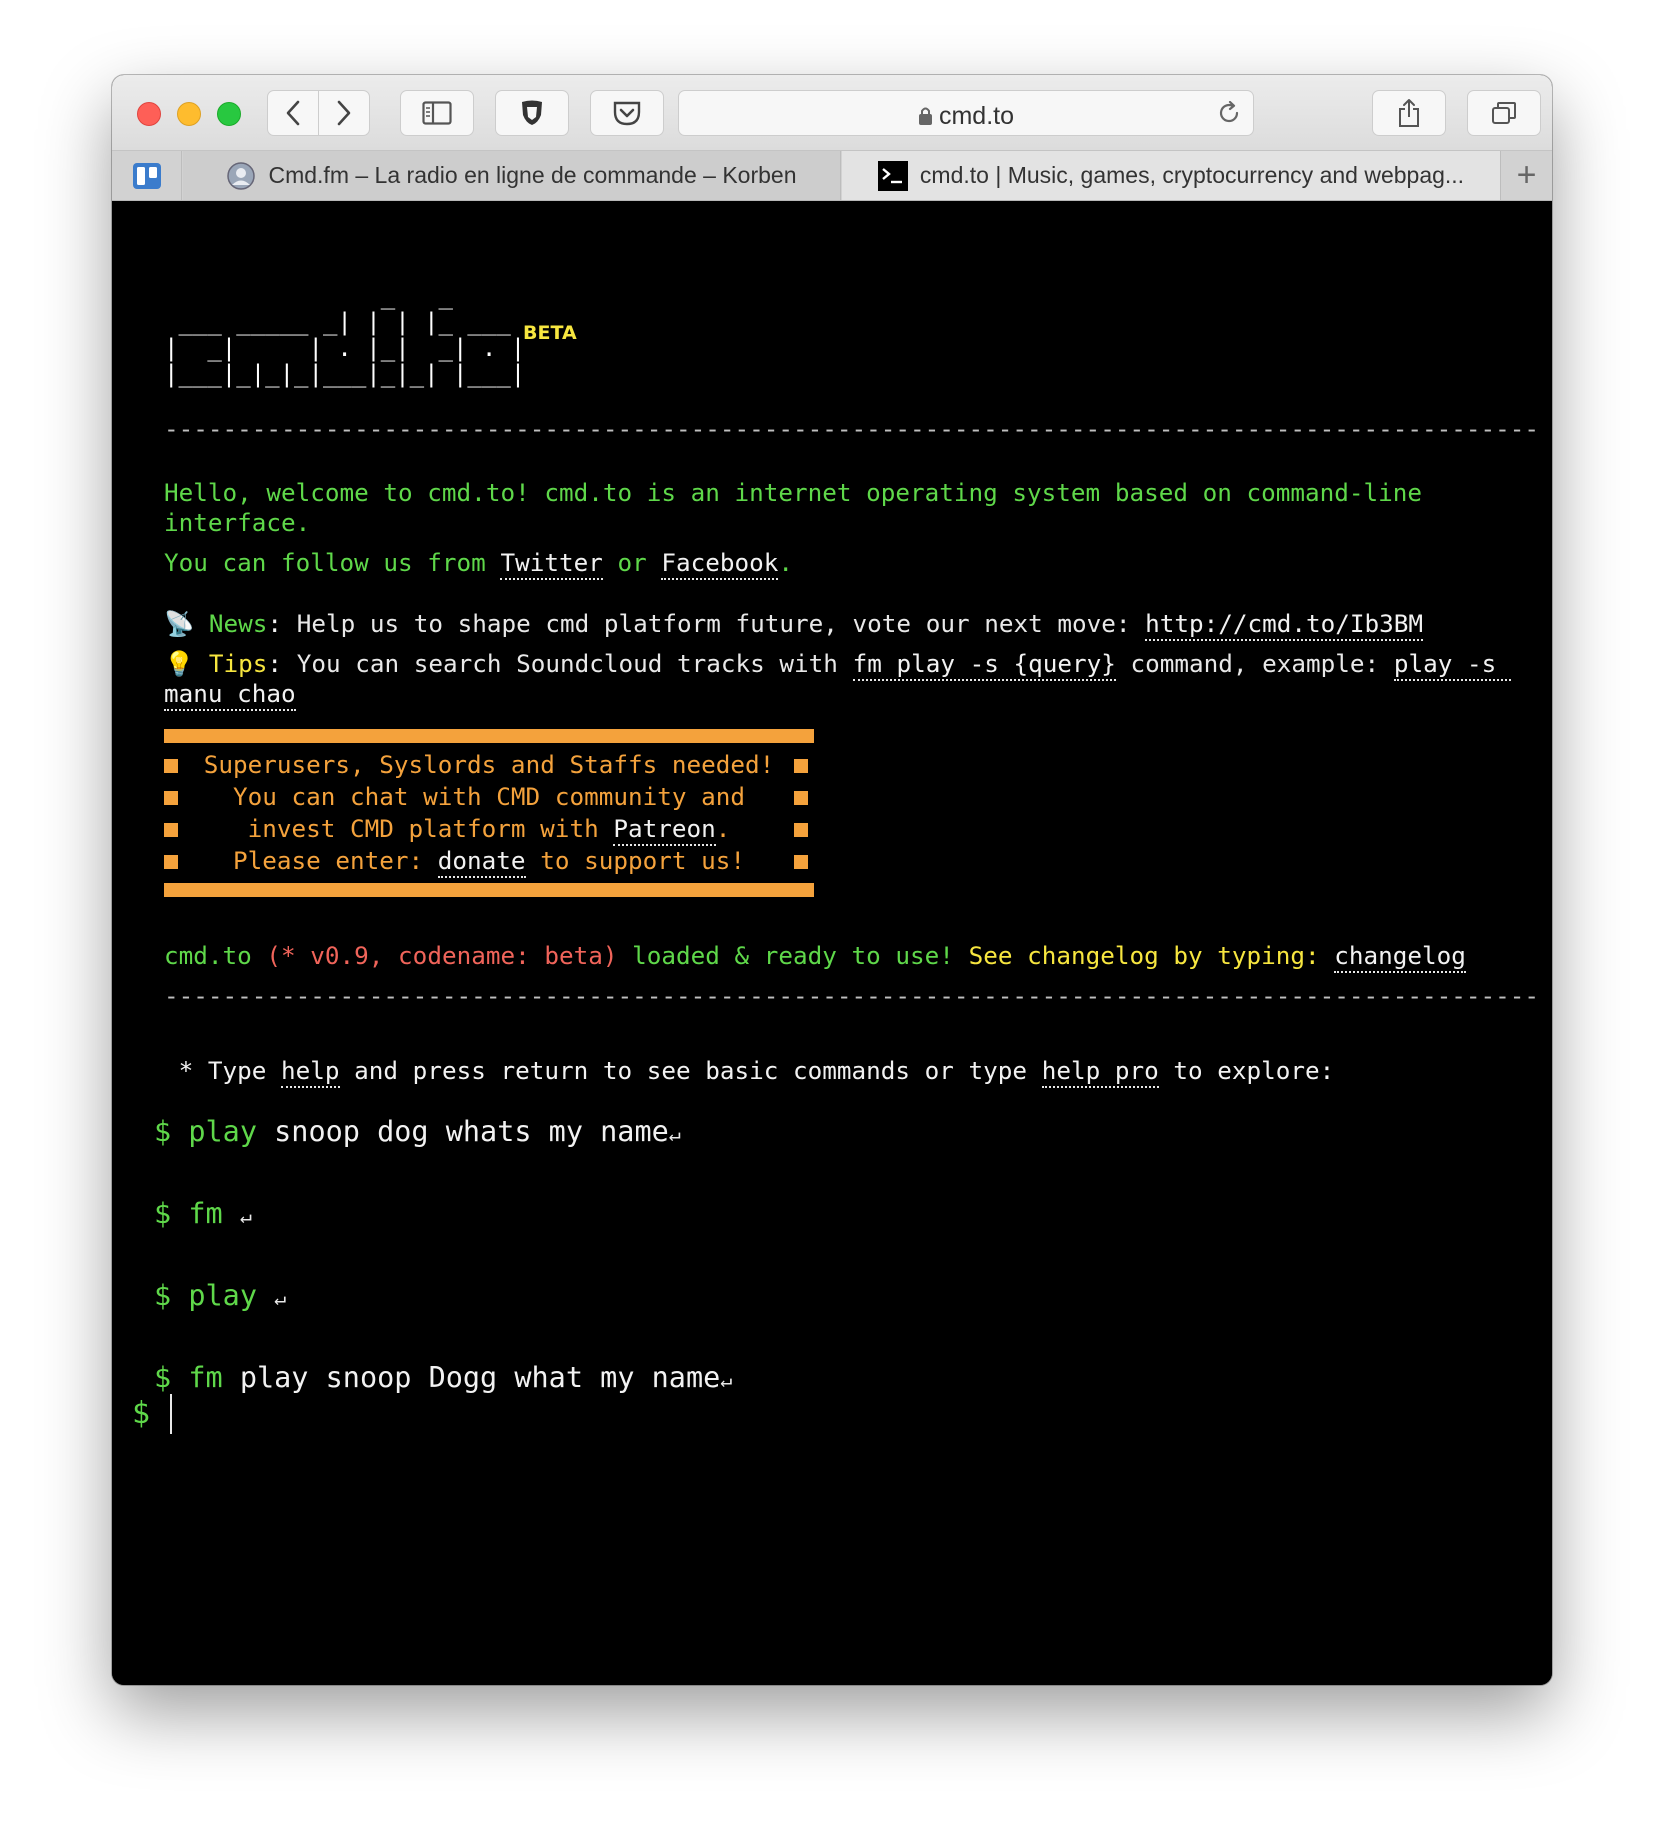  Describe the element at coordinates (1246, 1070) in the screenshot. I see `help-suffix: to explore:` at that location.